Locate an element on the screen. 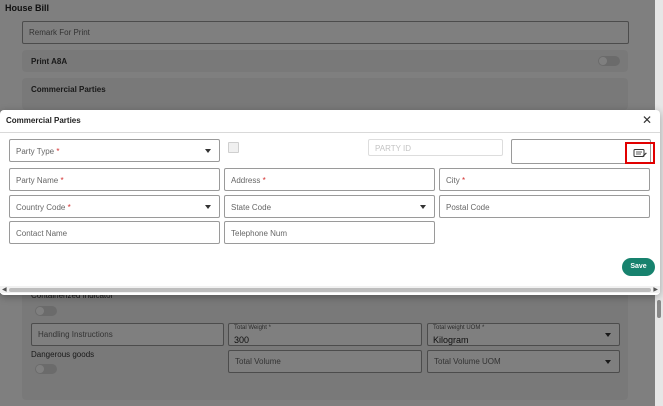 The width and height of the screenshot is (663, 406). modal-horizontal-scrollbar: ◀ ▶ is located at coordinates (330, 289).